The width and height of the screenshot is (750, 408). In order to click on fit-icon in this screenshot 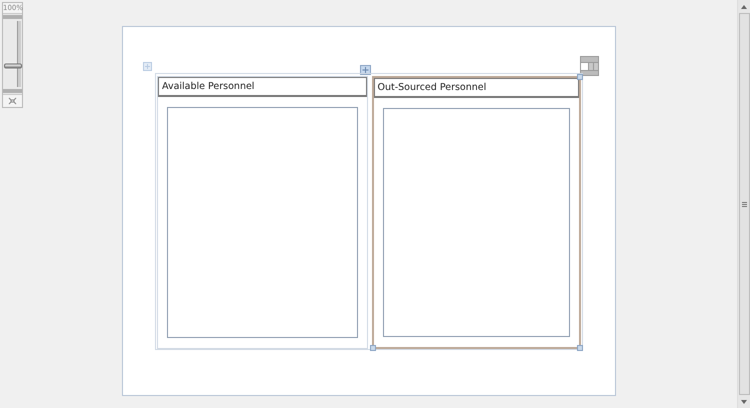, I will do `click(12, 101)`.